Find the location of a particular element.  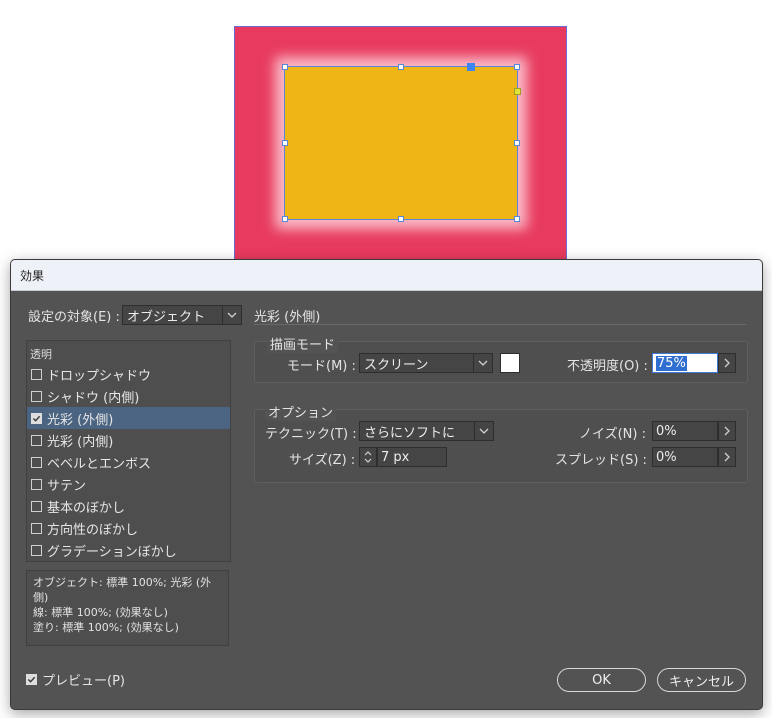

summary-line-fill: 塗り: 標準 100%; (効果なし) is located at coordinates (106, 627).